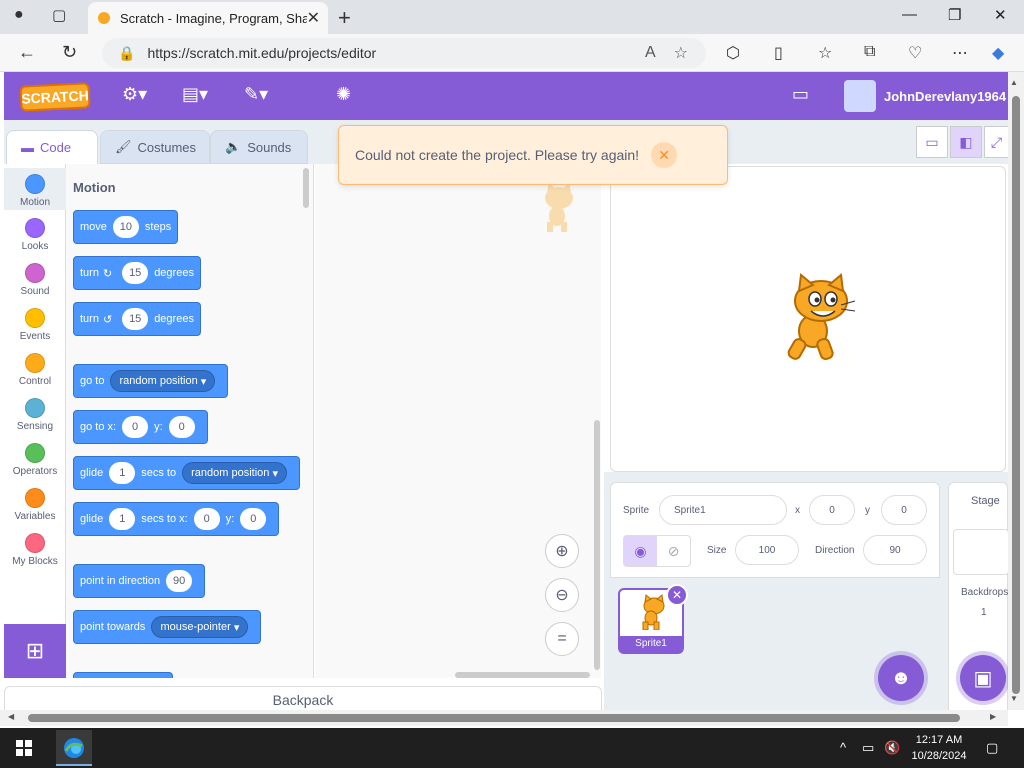 The image size is (1024, 768). I want to click on volume-muted-icon: 🔇, so click(892, 748).